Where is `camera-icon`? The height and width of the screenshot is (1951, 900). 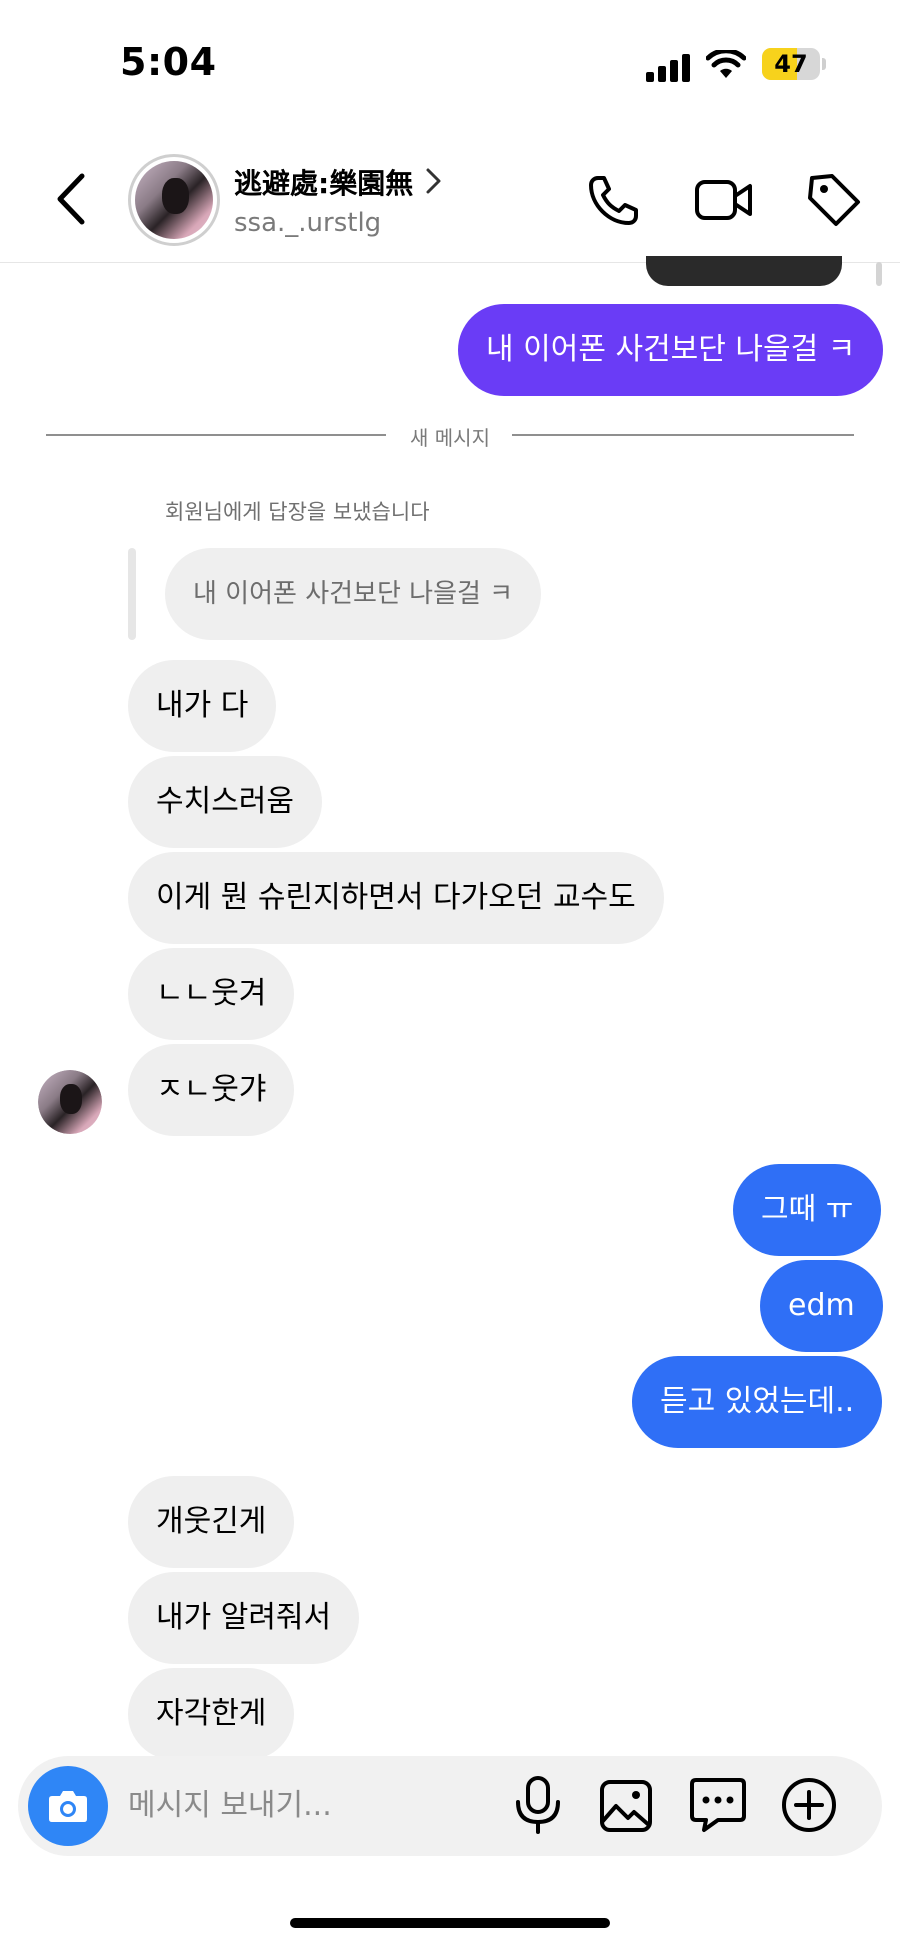
camera-icon is located at coordinates (68, 1806).